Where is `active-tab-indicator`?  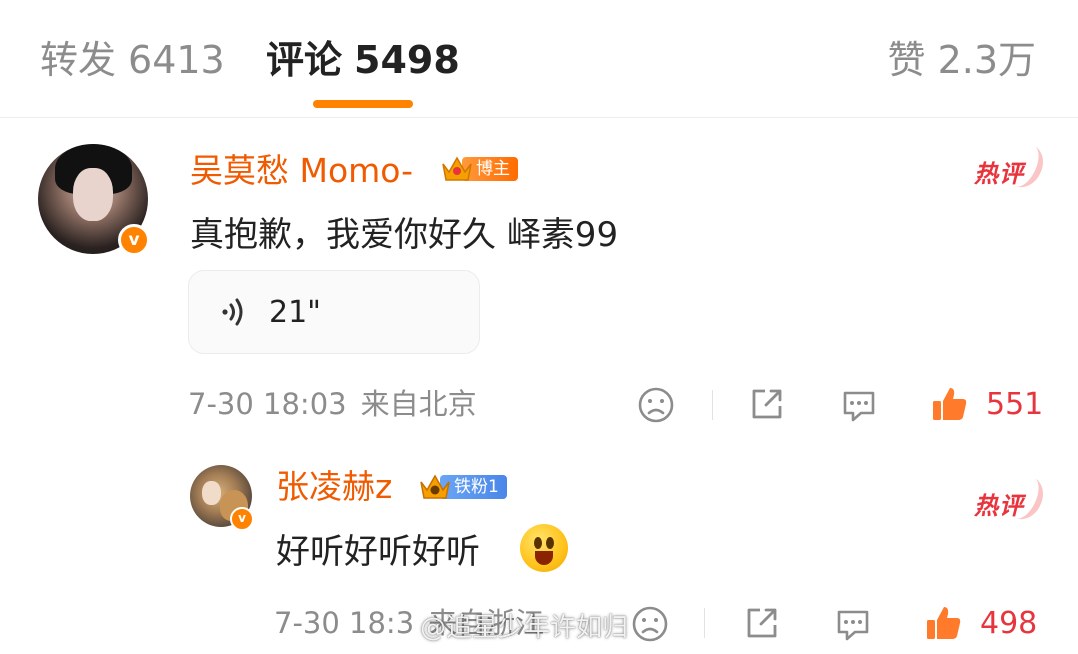 active-tab-indicator is located at coordinates (363, 104).